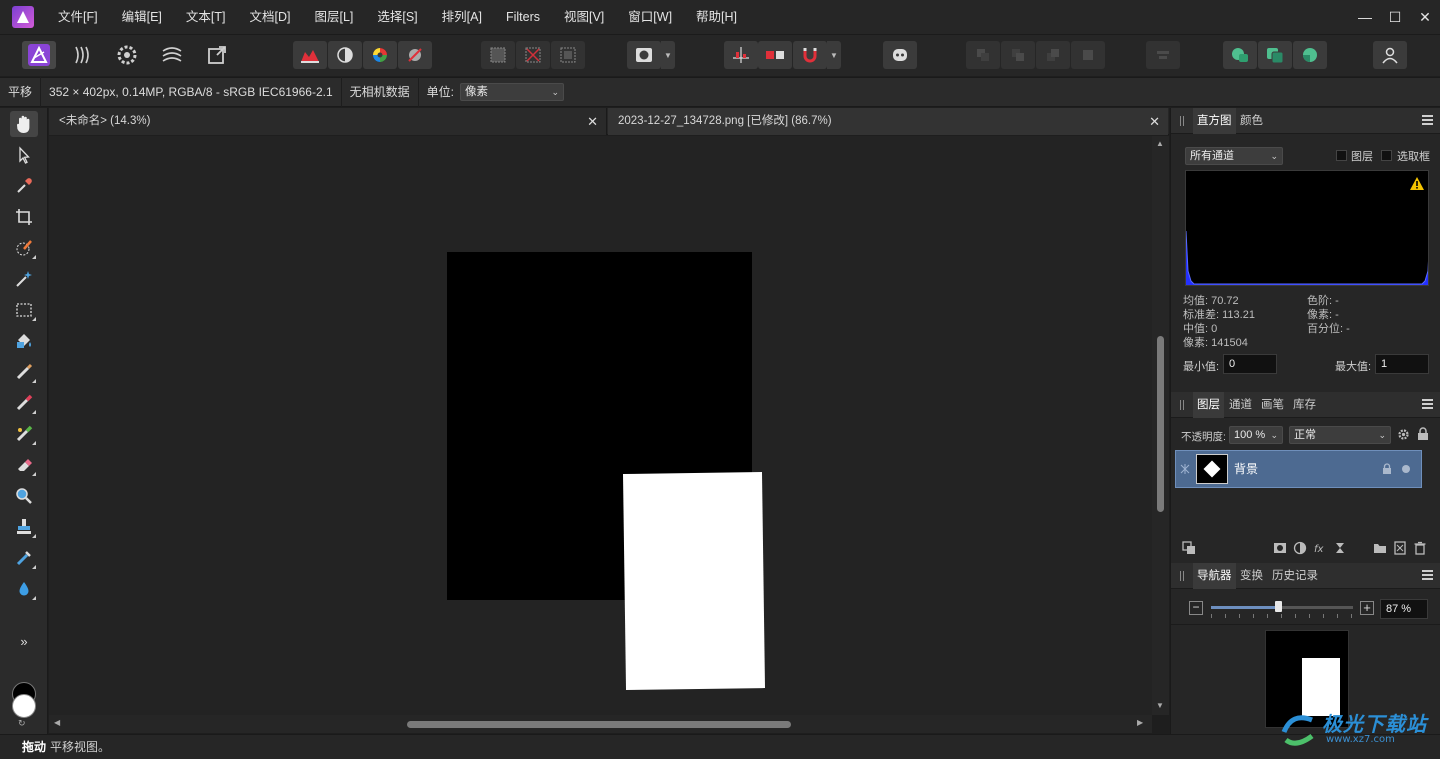 The image size is (1440, 759). What do you see at coordinates (24, 465) in the screenshot?
I see `erase-brush-tool` at bounding box center [24, 465].